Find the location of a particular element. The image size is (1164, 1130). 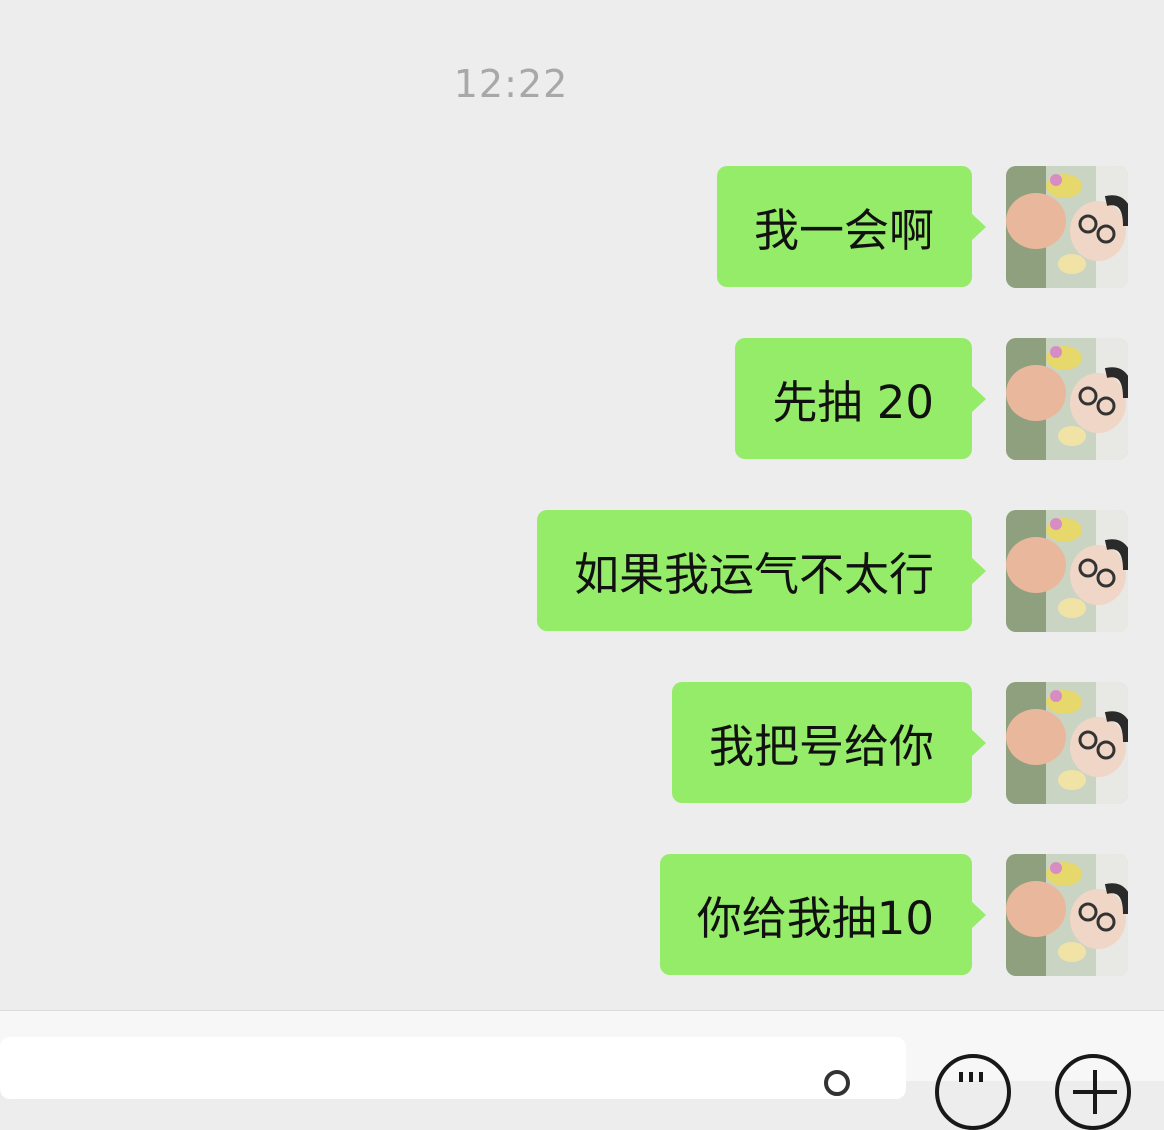

message-bubble: 你给我抽10 is located at coordinates (823, 914).